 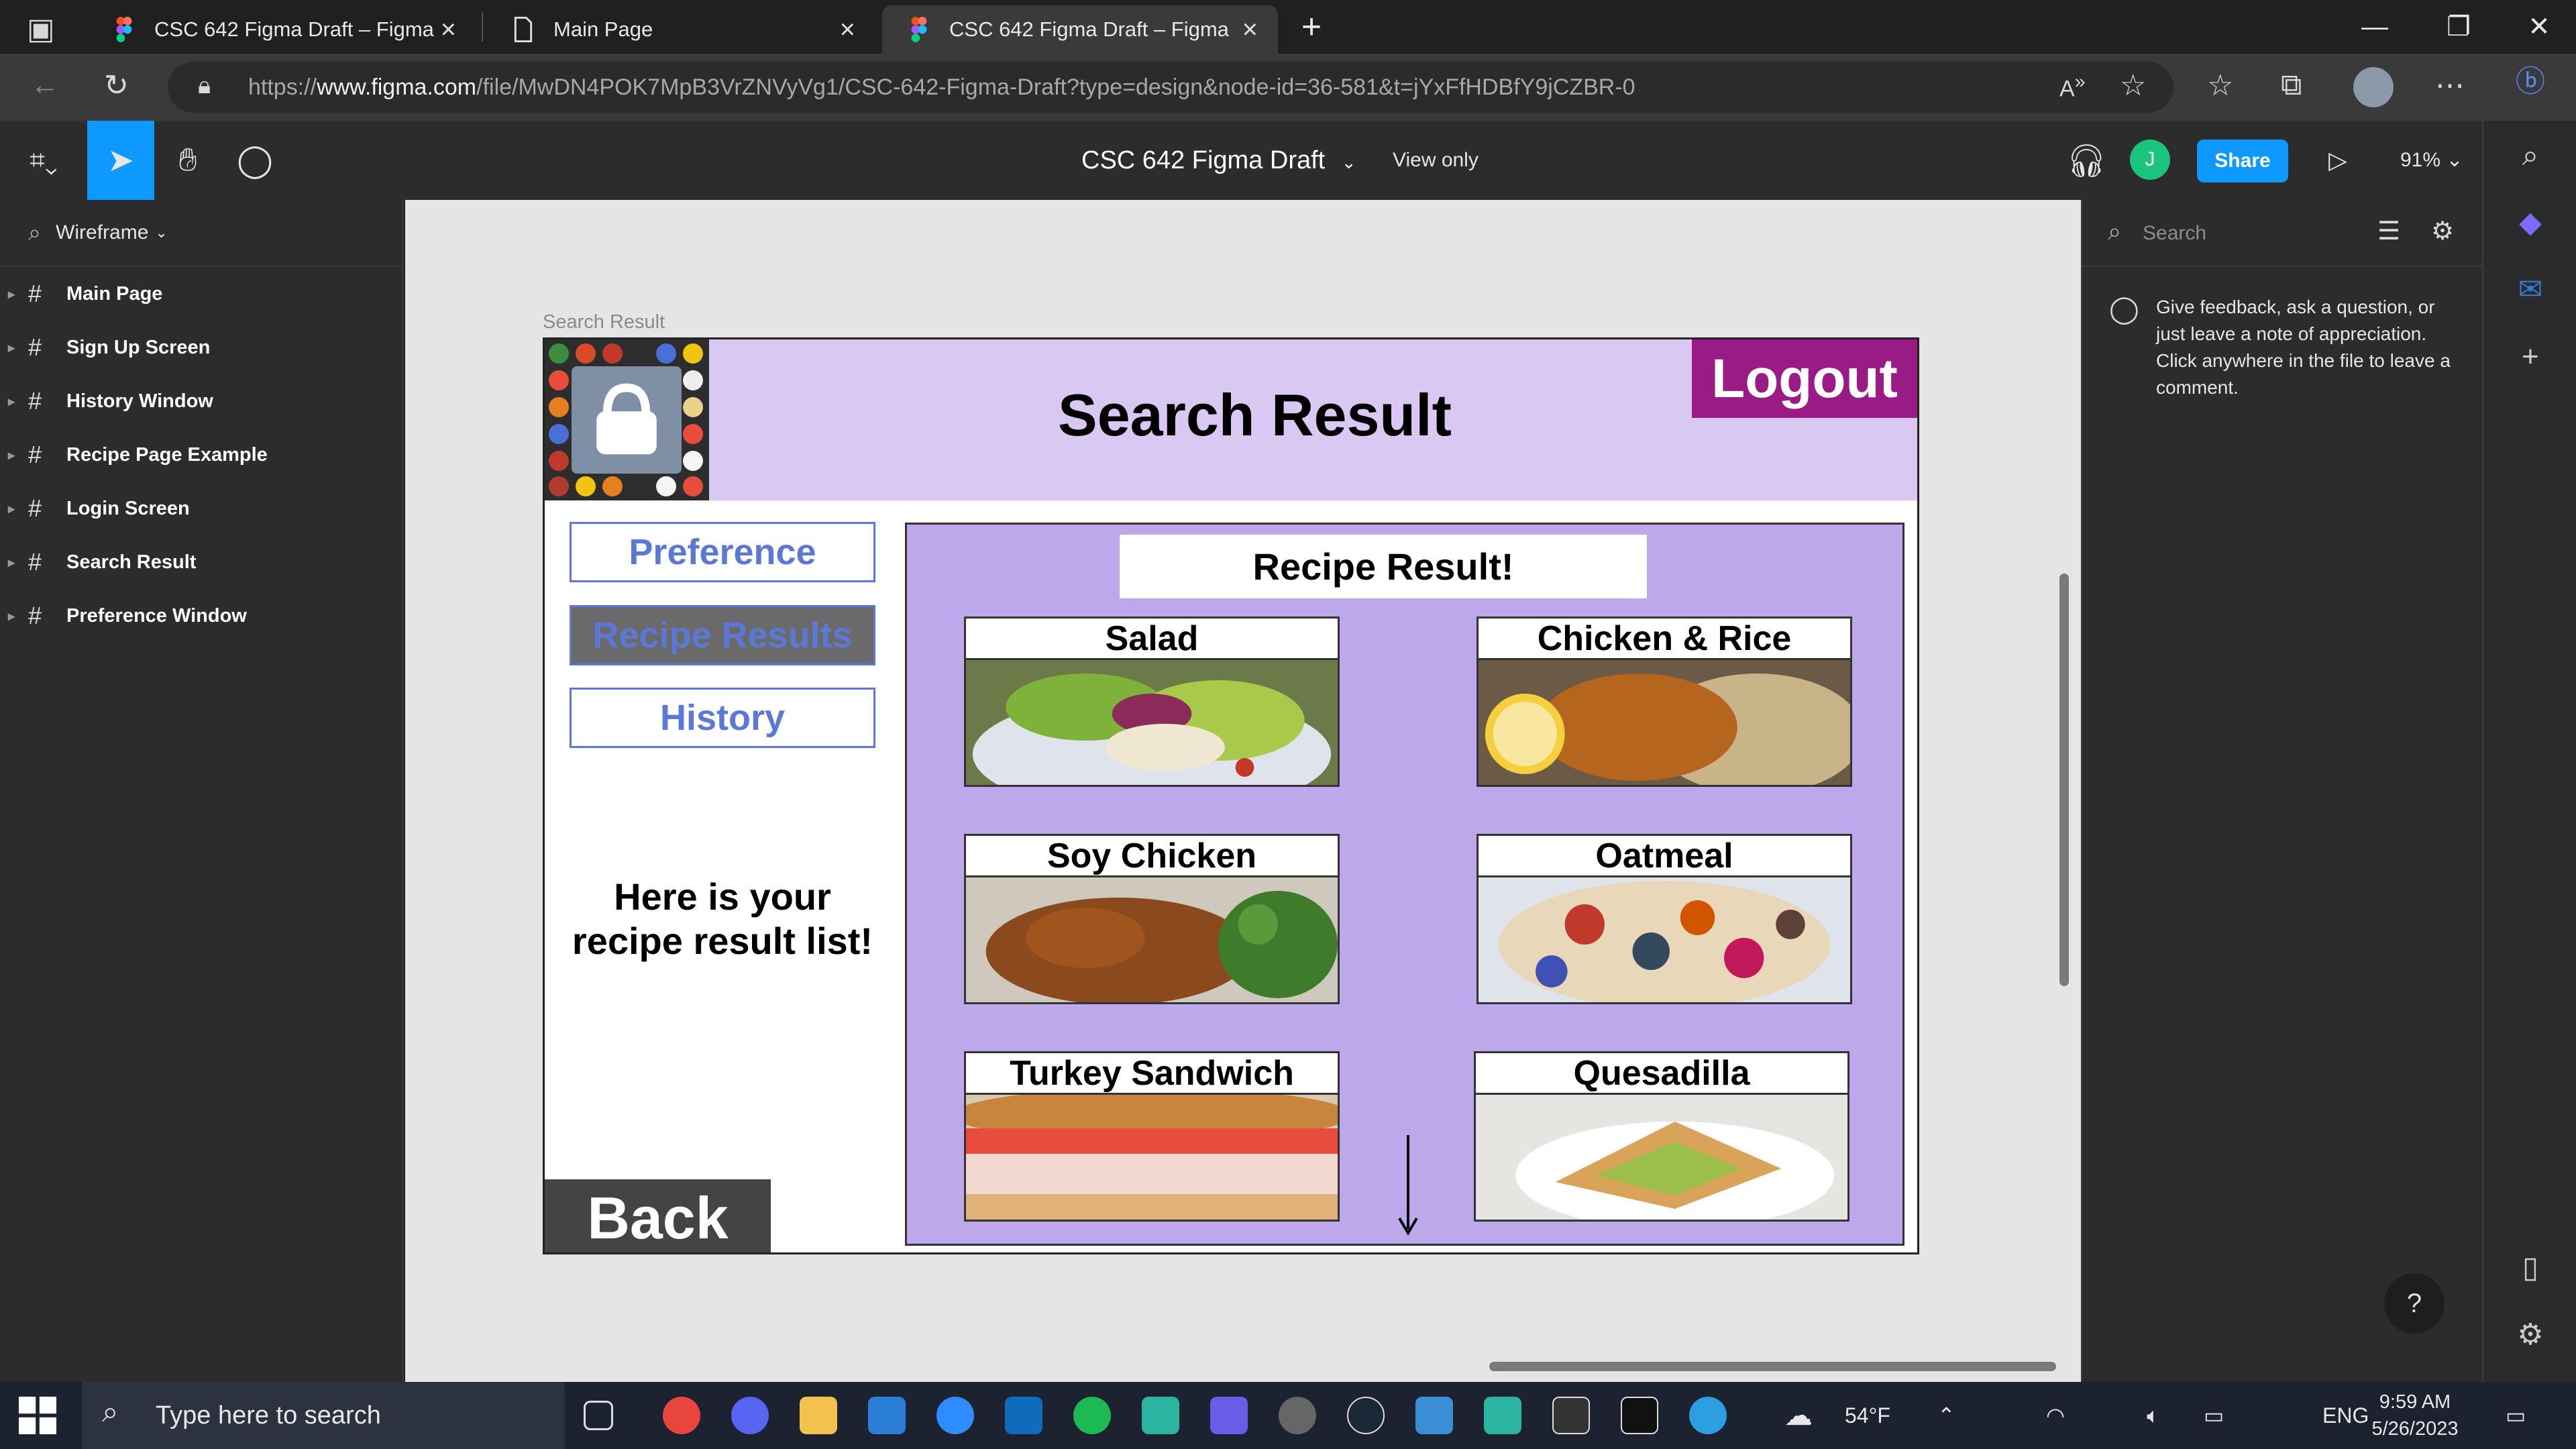 I want to click on taskbar-search-input: Type here to search, so click(x=268, y=1415).